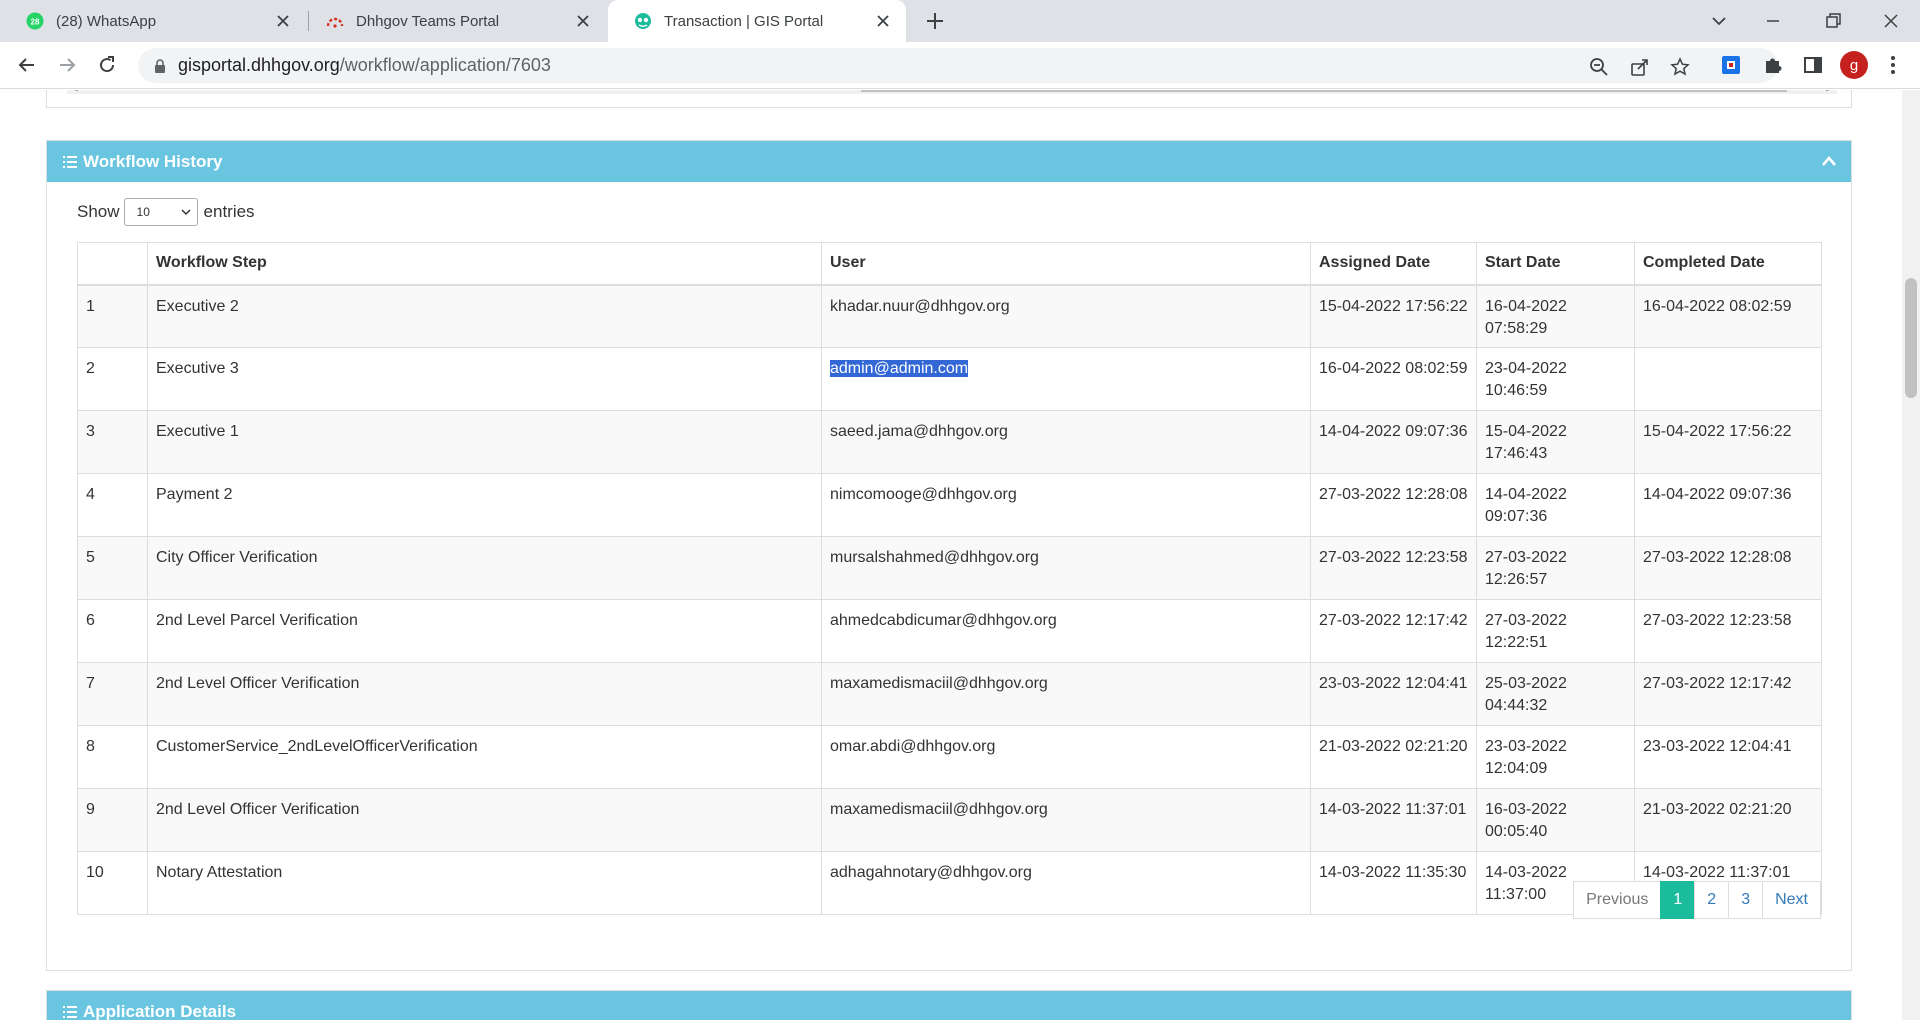 The height and width of the screenshot is (1020, 1920). Describe the element at coordinates (259, 65) in the screenshot. I see `url-host: gisportal.dhhgov.org` at that location.